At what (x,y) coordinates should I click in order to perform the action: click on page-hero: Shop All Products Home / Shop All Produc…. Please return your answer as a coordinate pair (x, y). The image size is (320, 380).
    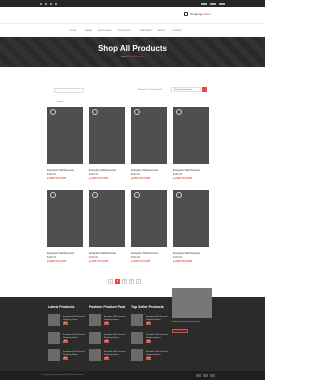
    Looking at the image, I should click on (132, 52).